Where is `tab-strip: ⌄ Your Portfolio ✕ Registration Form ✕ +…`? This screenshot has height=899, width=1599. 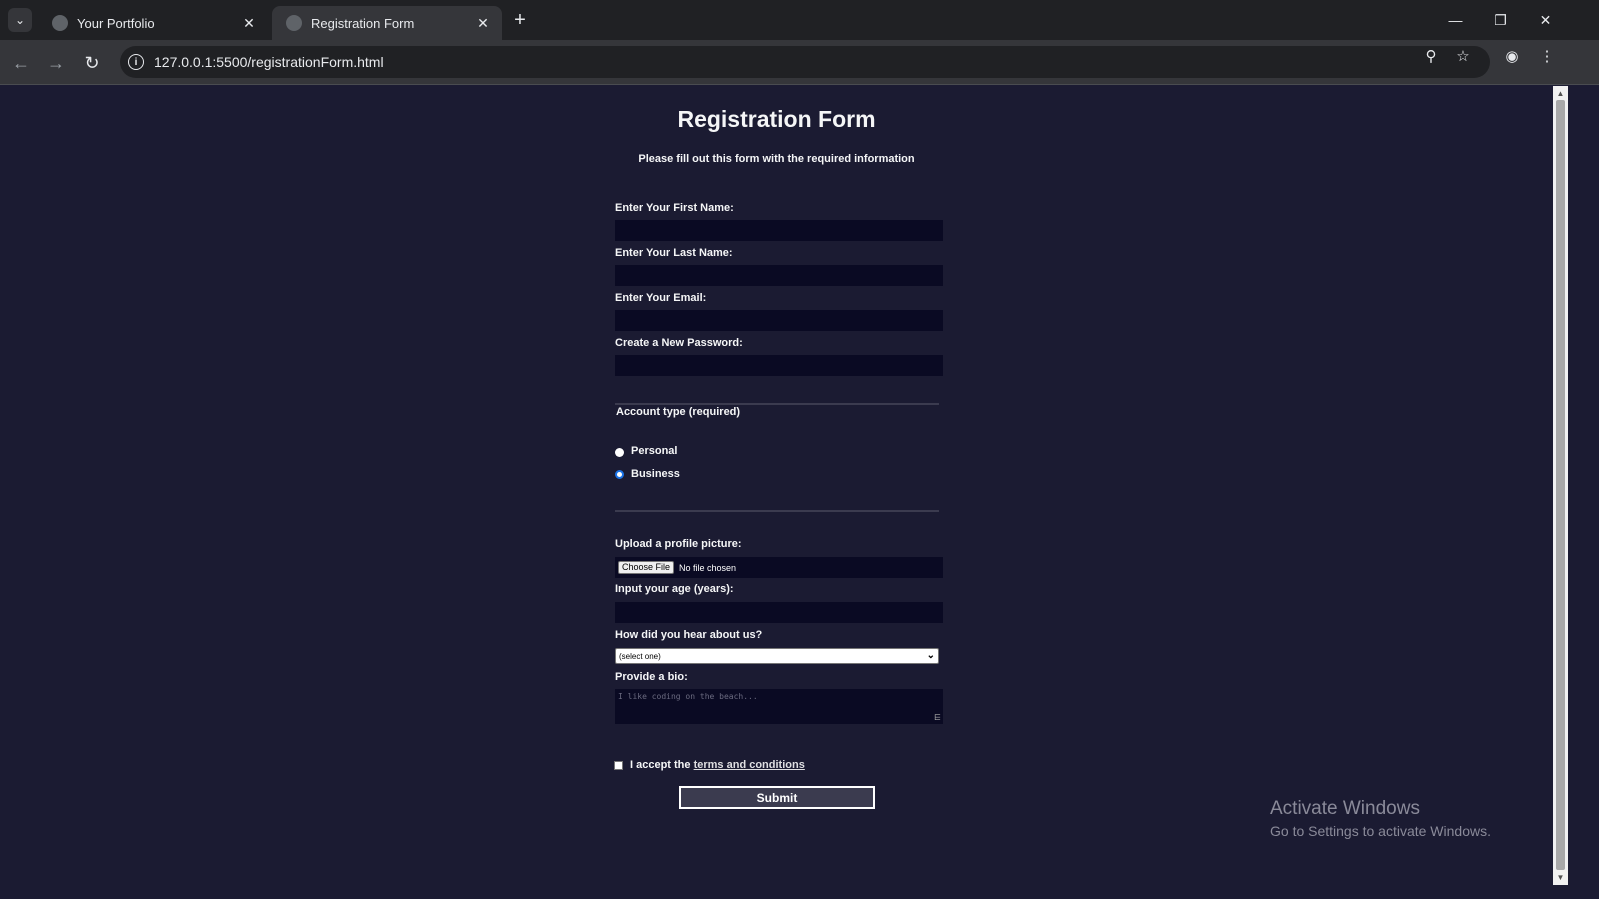 tab-strip: ⌄ Your Portfolio ✕ Registration Form ✕ +… is located at coordinates (799, 20).